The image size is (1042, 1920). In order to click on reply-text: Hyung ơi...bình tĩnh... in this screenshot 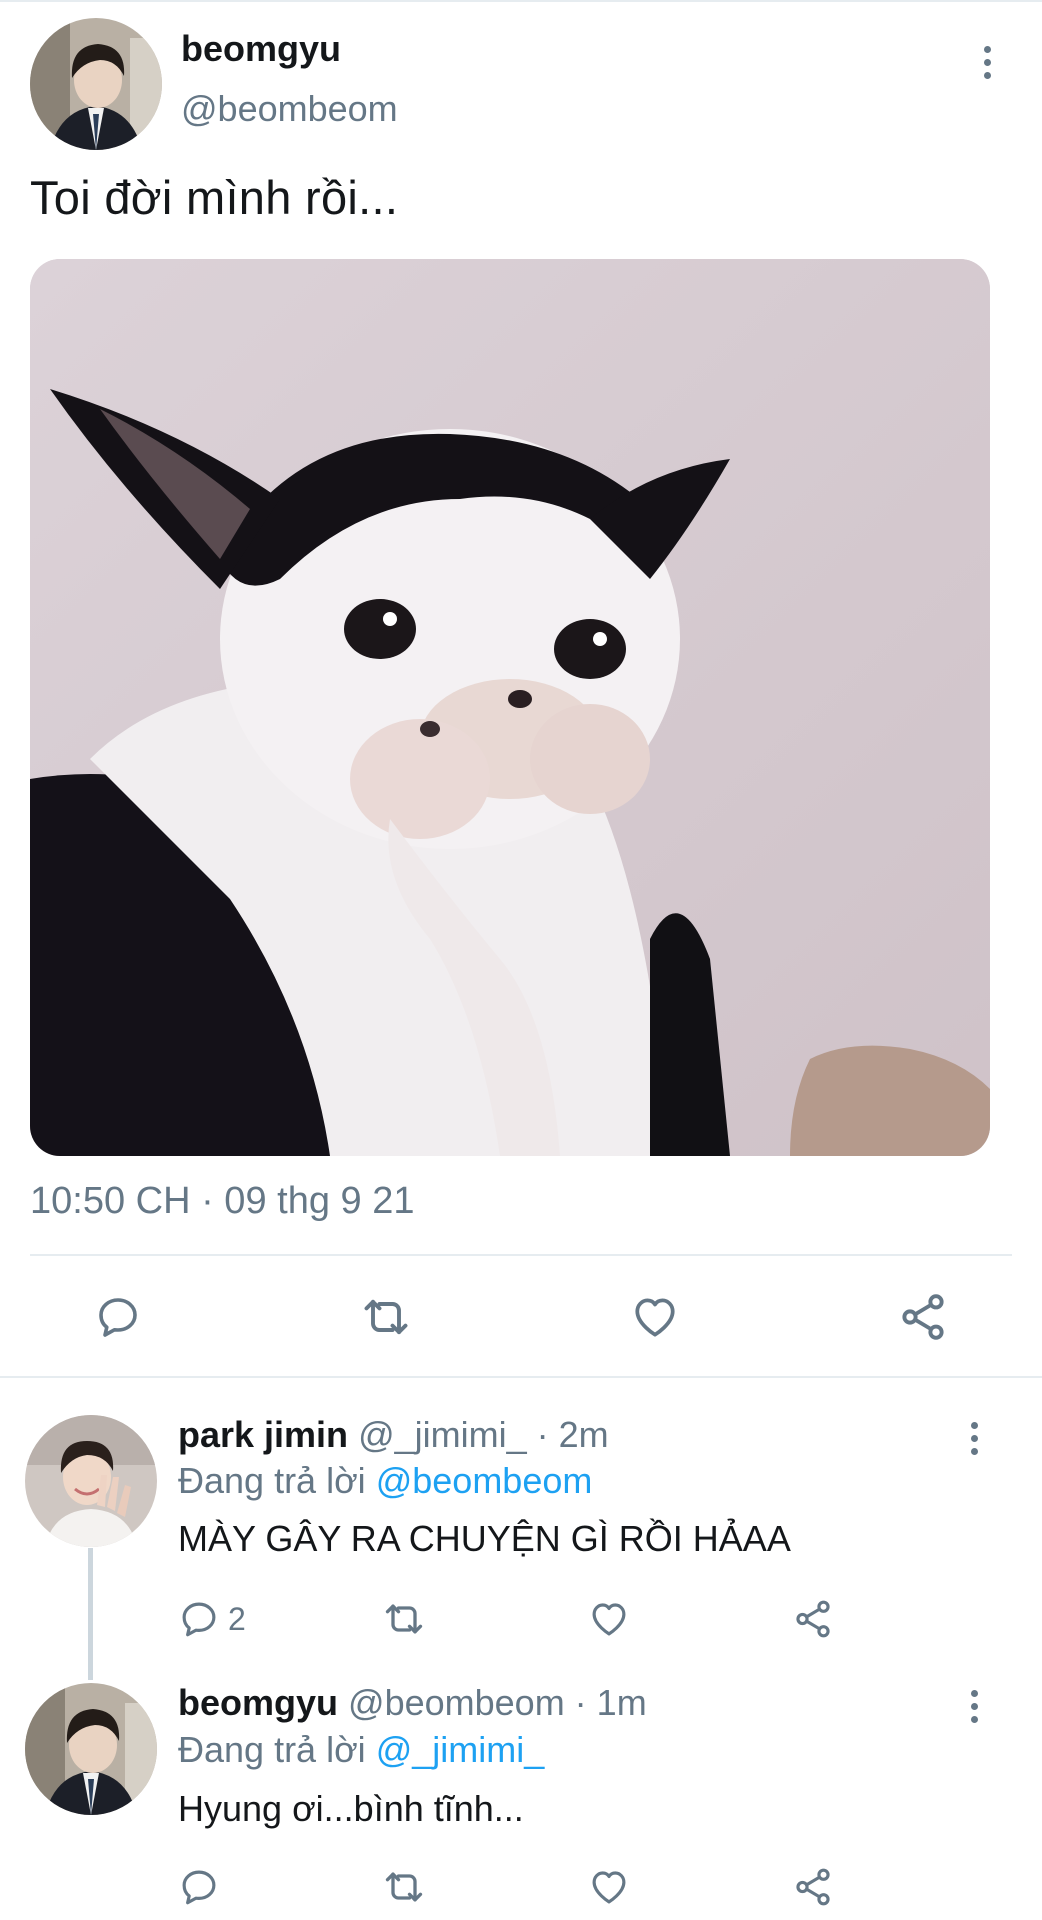, I will do `click(351, 1808)`.